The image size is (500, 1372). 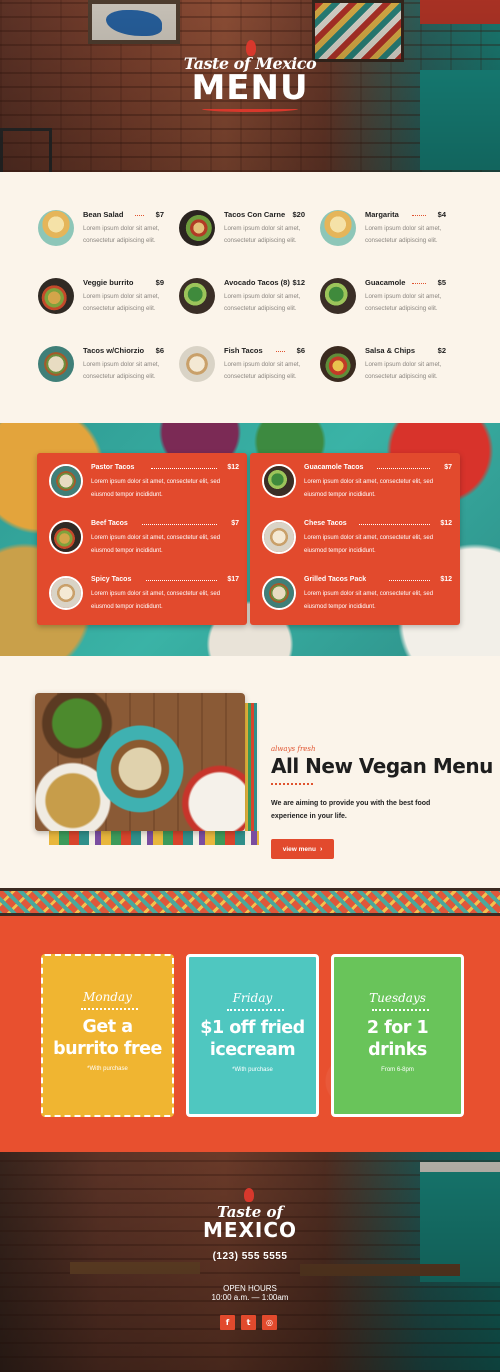 I want to click on social-links: f t ◎, so click(x=248, y=1322).